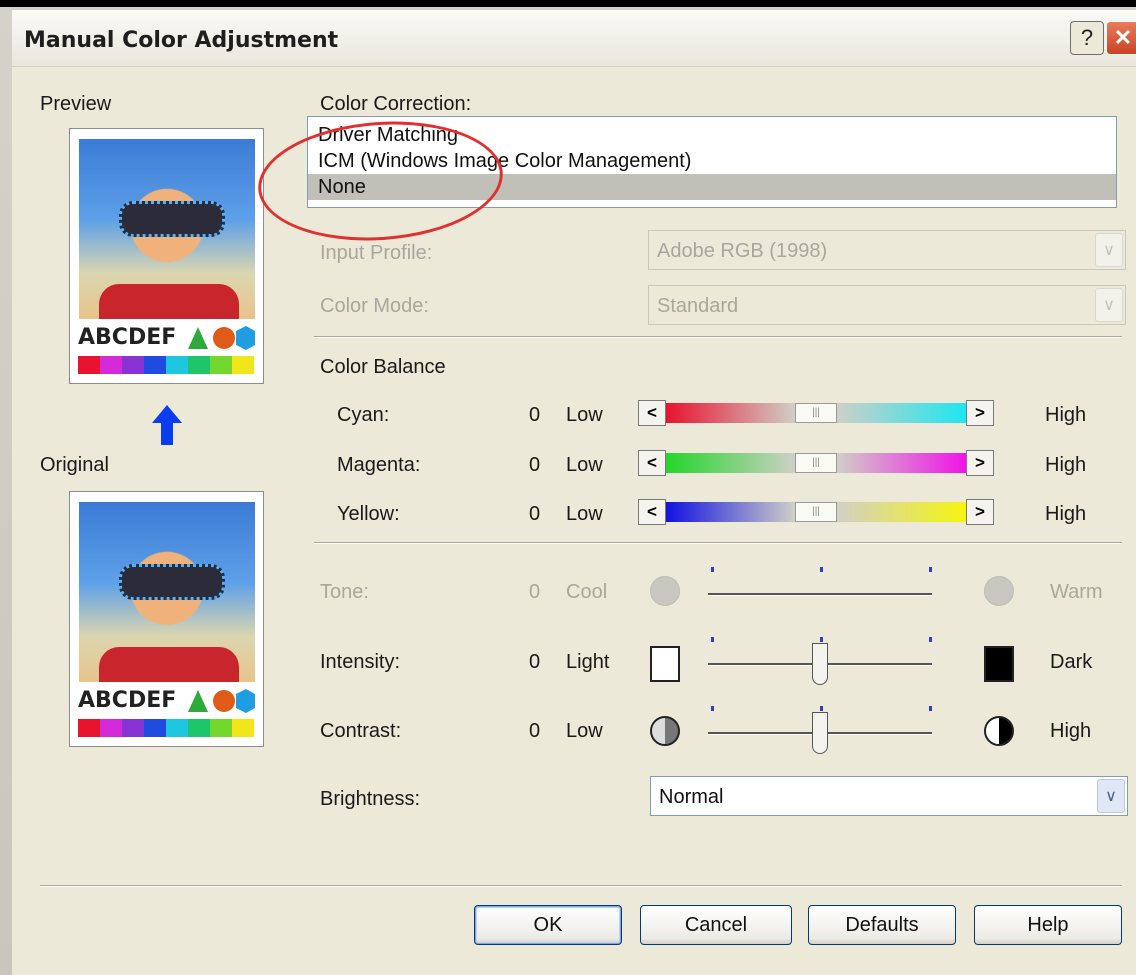 This screenshot has width=1136, height=975. I want to click on intensity-value: 0, so click(535, 662).